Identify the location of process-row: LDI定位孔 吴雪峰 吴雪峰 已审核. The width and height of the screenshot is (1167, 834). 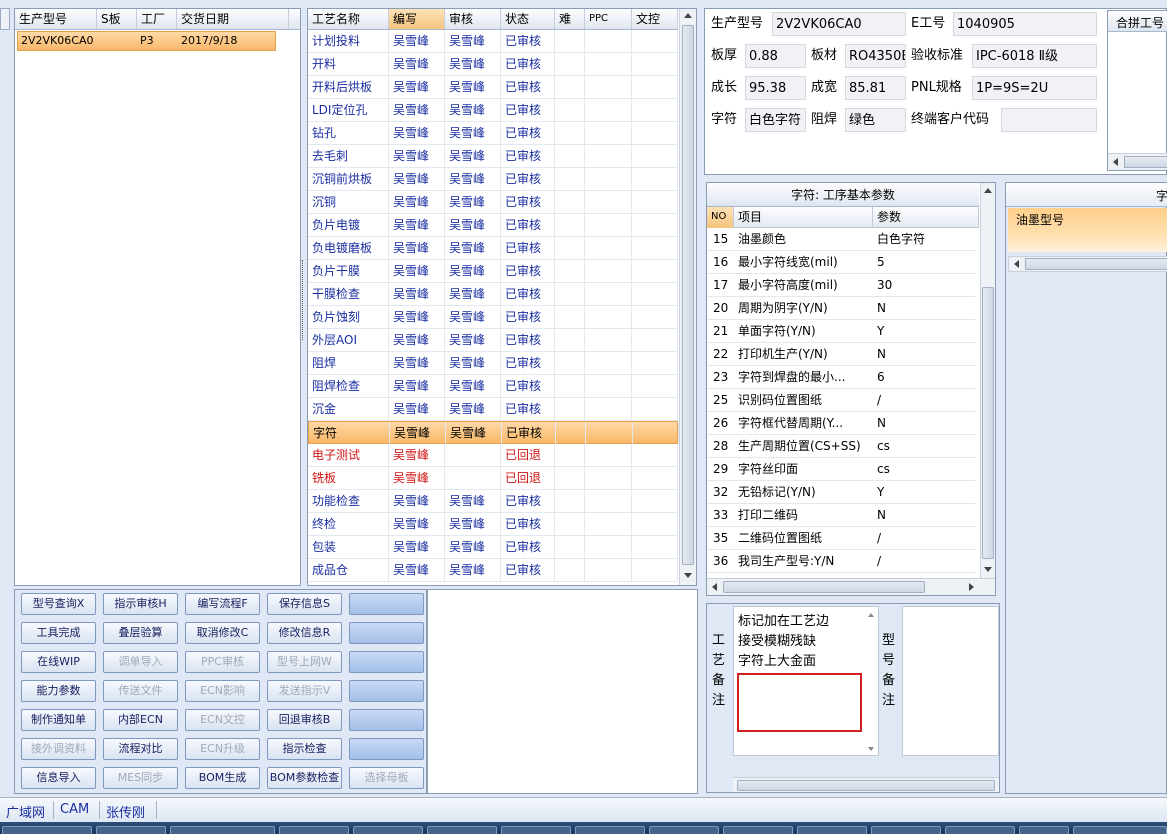
(493, 110).